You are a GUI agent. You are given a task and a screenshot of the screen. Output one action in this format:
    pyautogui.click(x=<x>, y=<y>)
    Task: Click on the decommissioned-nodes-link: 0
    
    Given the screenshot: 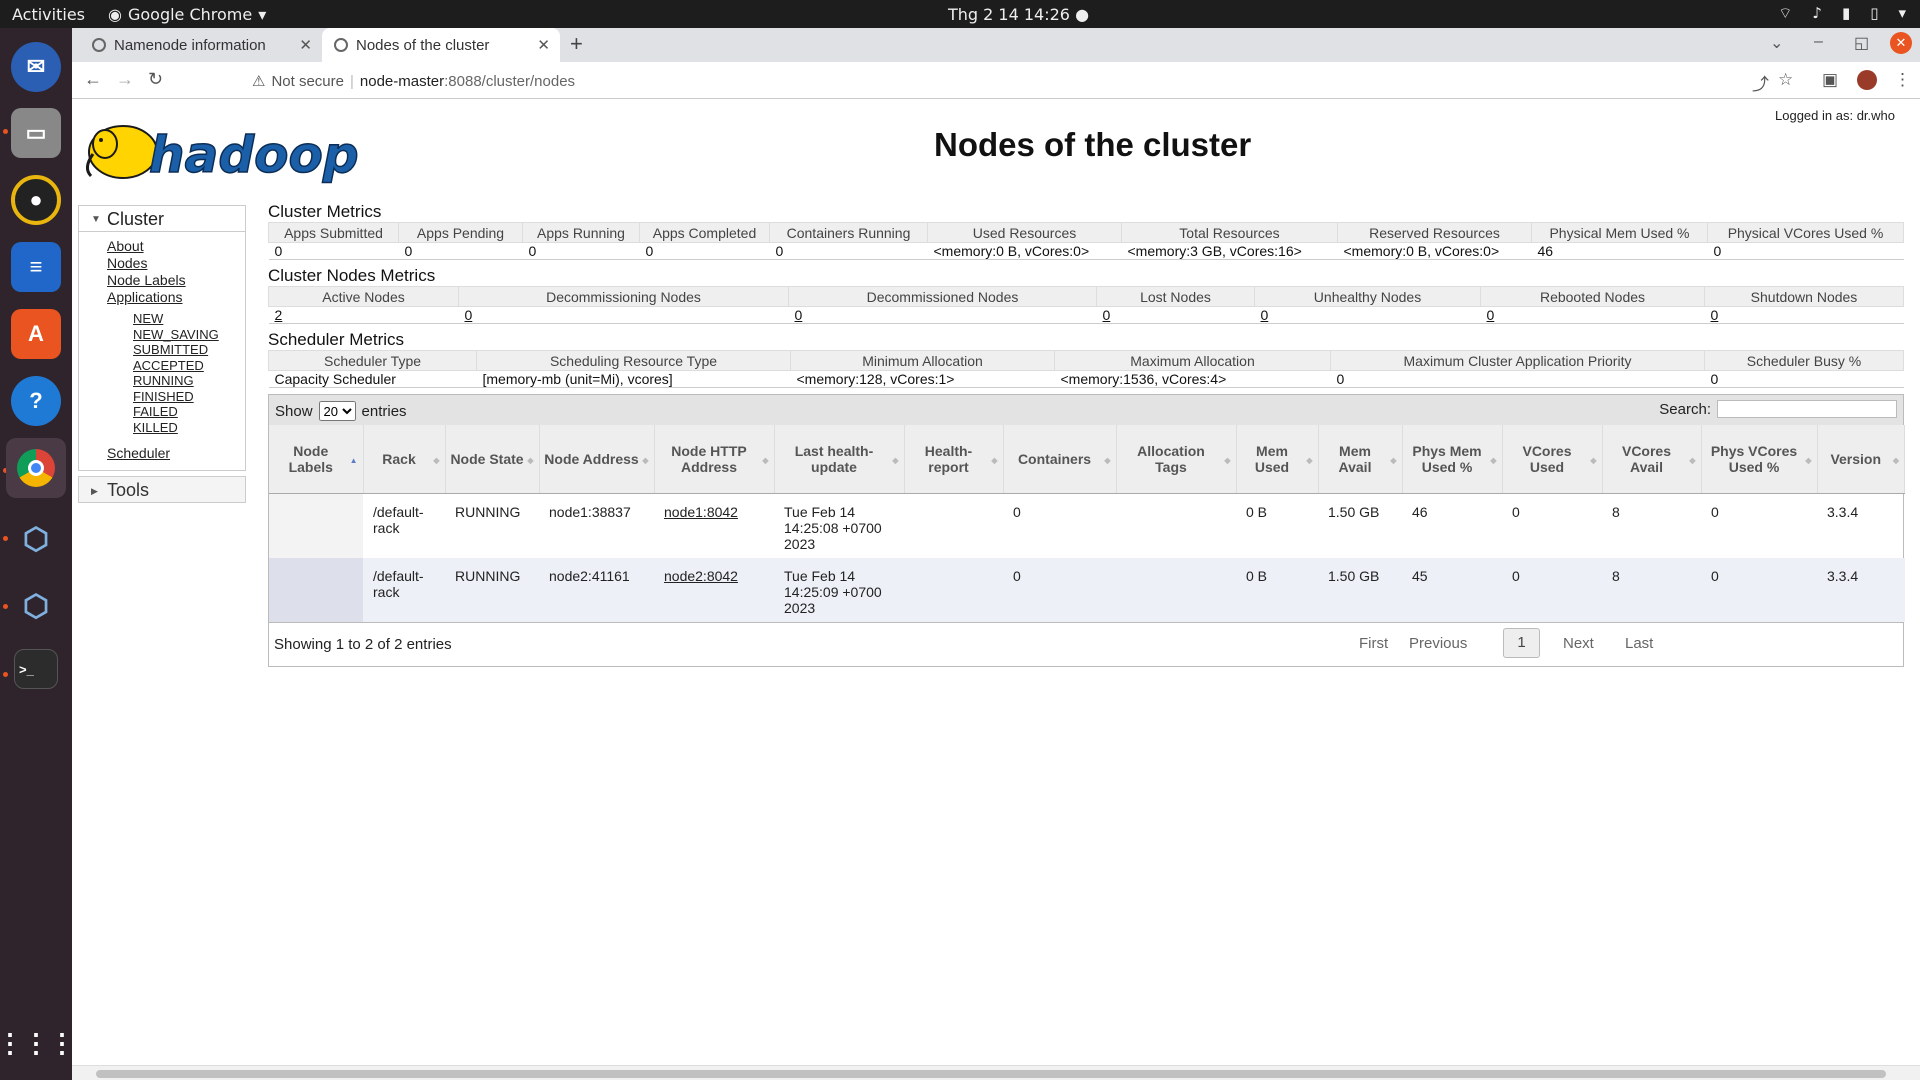 What is the action you would take?
    pyautogui.click(x=799, y=315)
    